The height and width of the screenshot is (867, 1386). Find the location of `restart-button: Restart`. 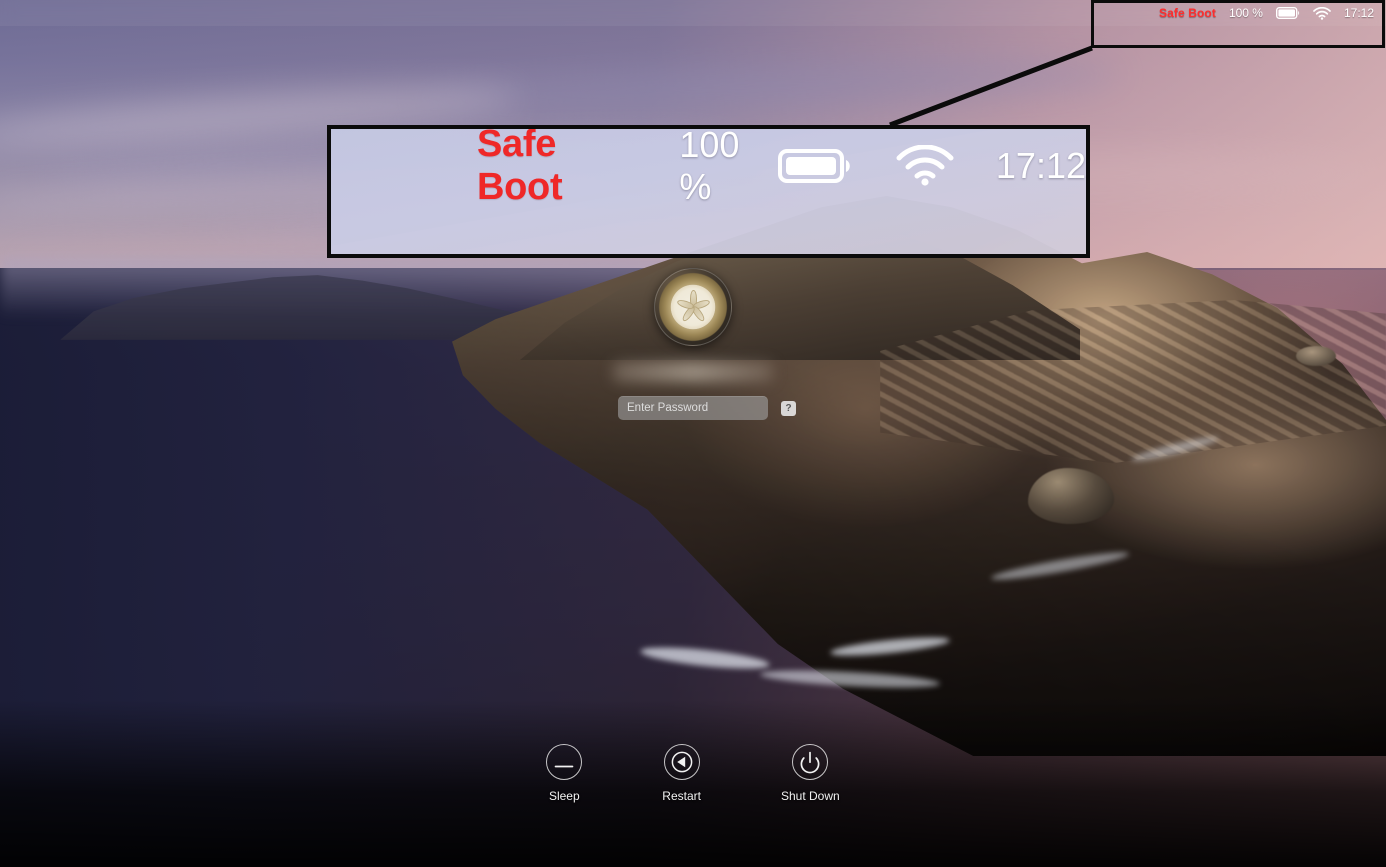

restart-button: Restart is located at coordinates (681, 773).